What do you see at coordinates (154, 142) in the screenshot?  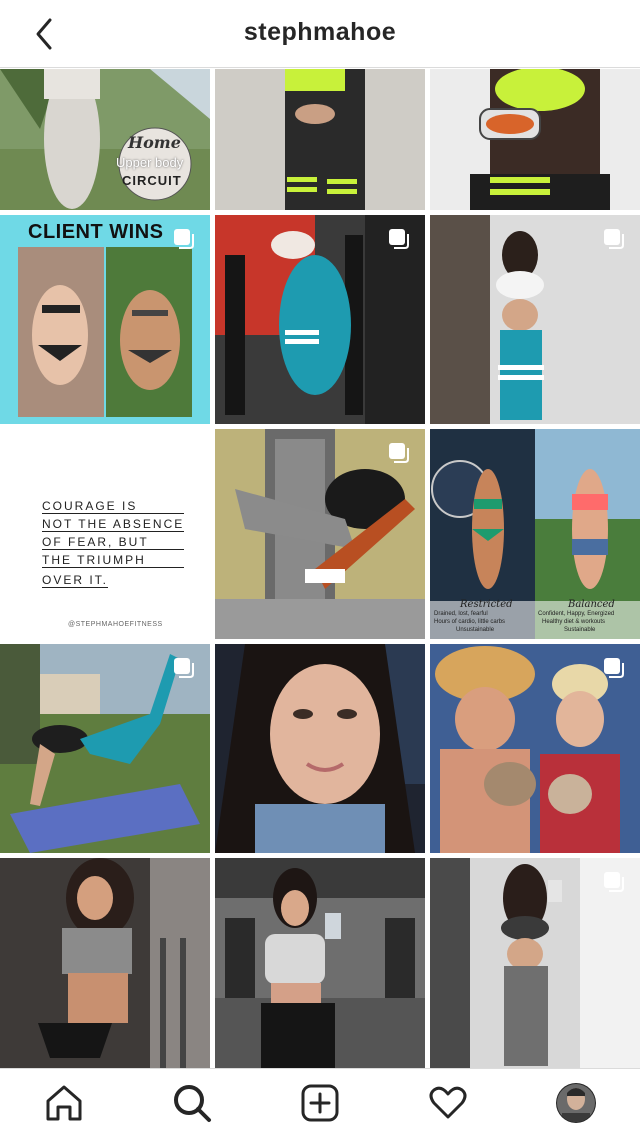 I see `tile-label-home: Home` at bounding box center [154, 142].